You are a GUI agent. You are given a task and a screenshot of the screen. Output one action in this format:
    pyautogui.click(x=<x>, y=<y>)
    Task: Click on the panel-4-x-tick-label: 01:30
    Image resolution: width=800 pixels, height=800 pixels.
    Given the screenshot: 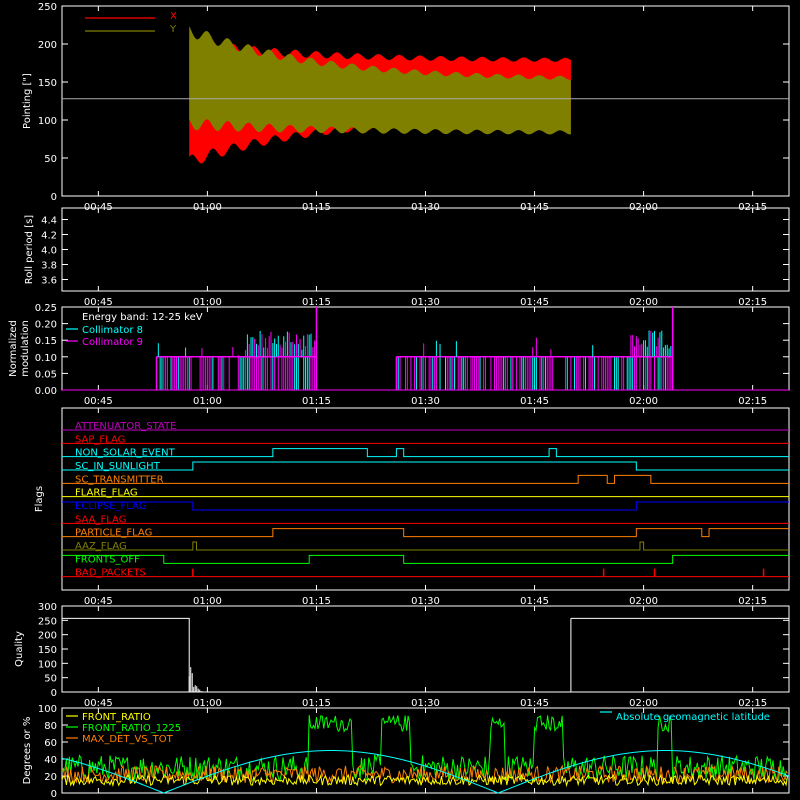 What is the action you would take?
    pyautogui.click(x=425, y=601)
    